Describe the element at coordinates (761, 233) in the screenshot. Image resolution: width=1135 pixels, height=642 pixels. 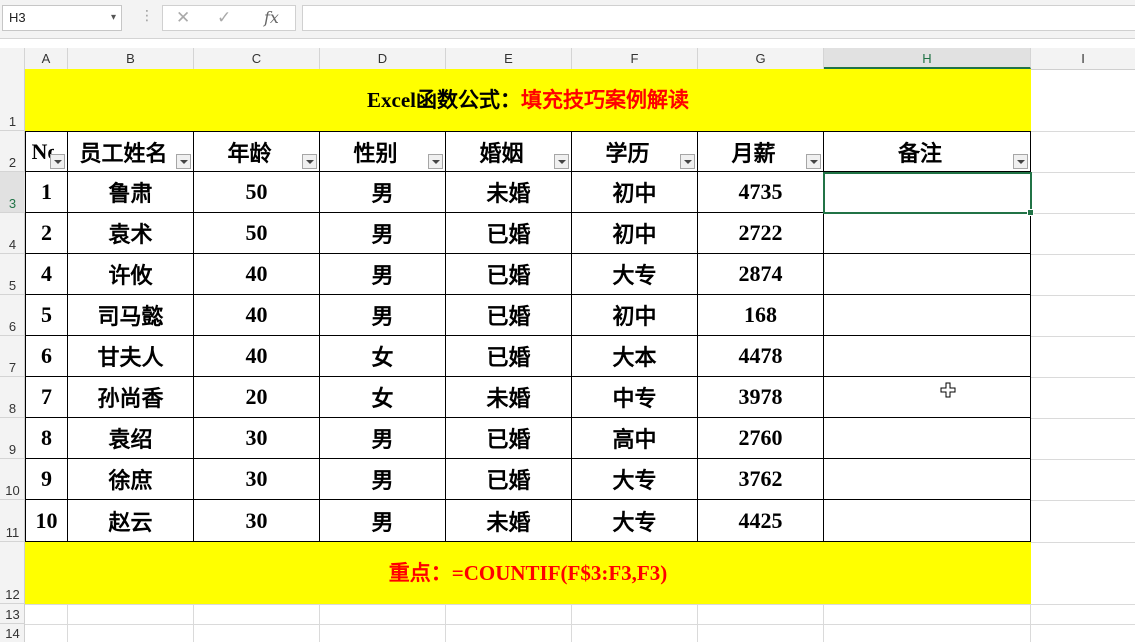
I see `cell-salary: 2722` at that location.